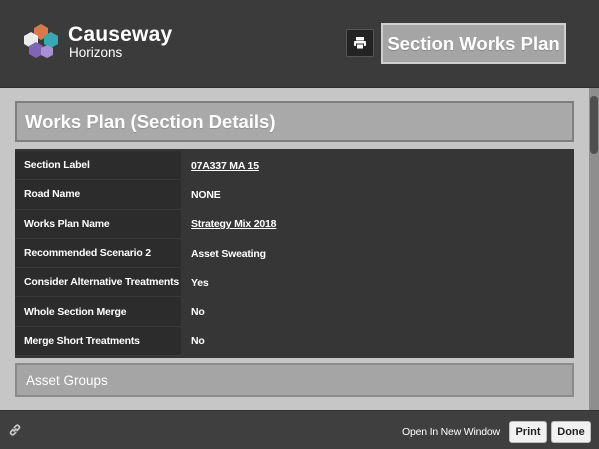 Image resolution: width=599 pixels, height=449 pixels. Describe the element at coordinates (294, 312) in the screenshot. I see `table-row: Whole Section Merge No` at that location.